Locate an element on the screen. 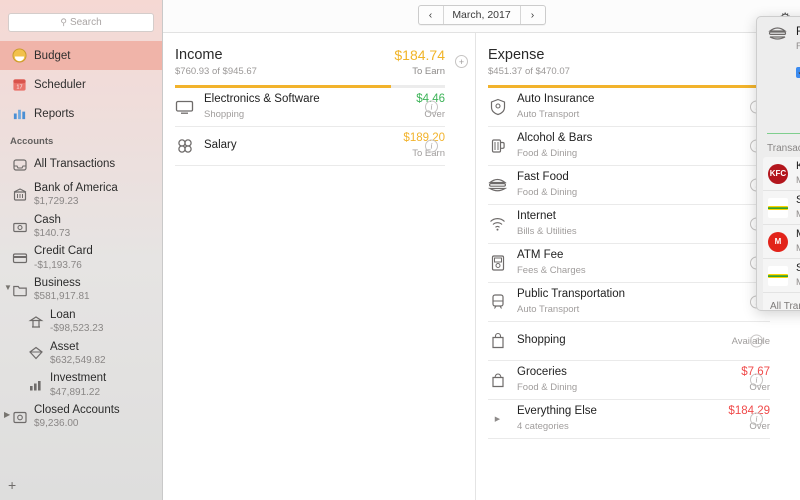 The image size is (800, 500). bar-chart-icon is located at coordinates (19, 113).